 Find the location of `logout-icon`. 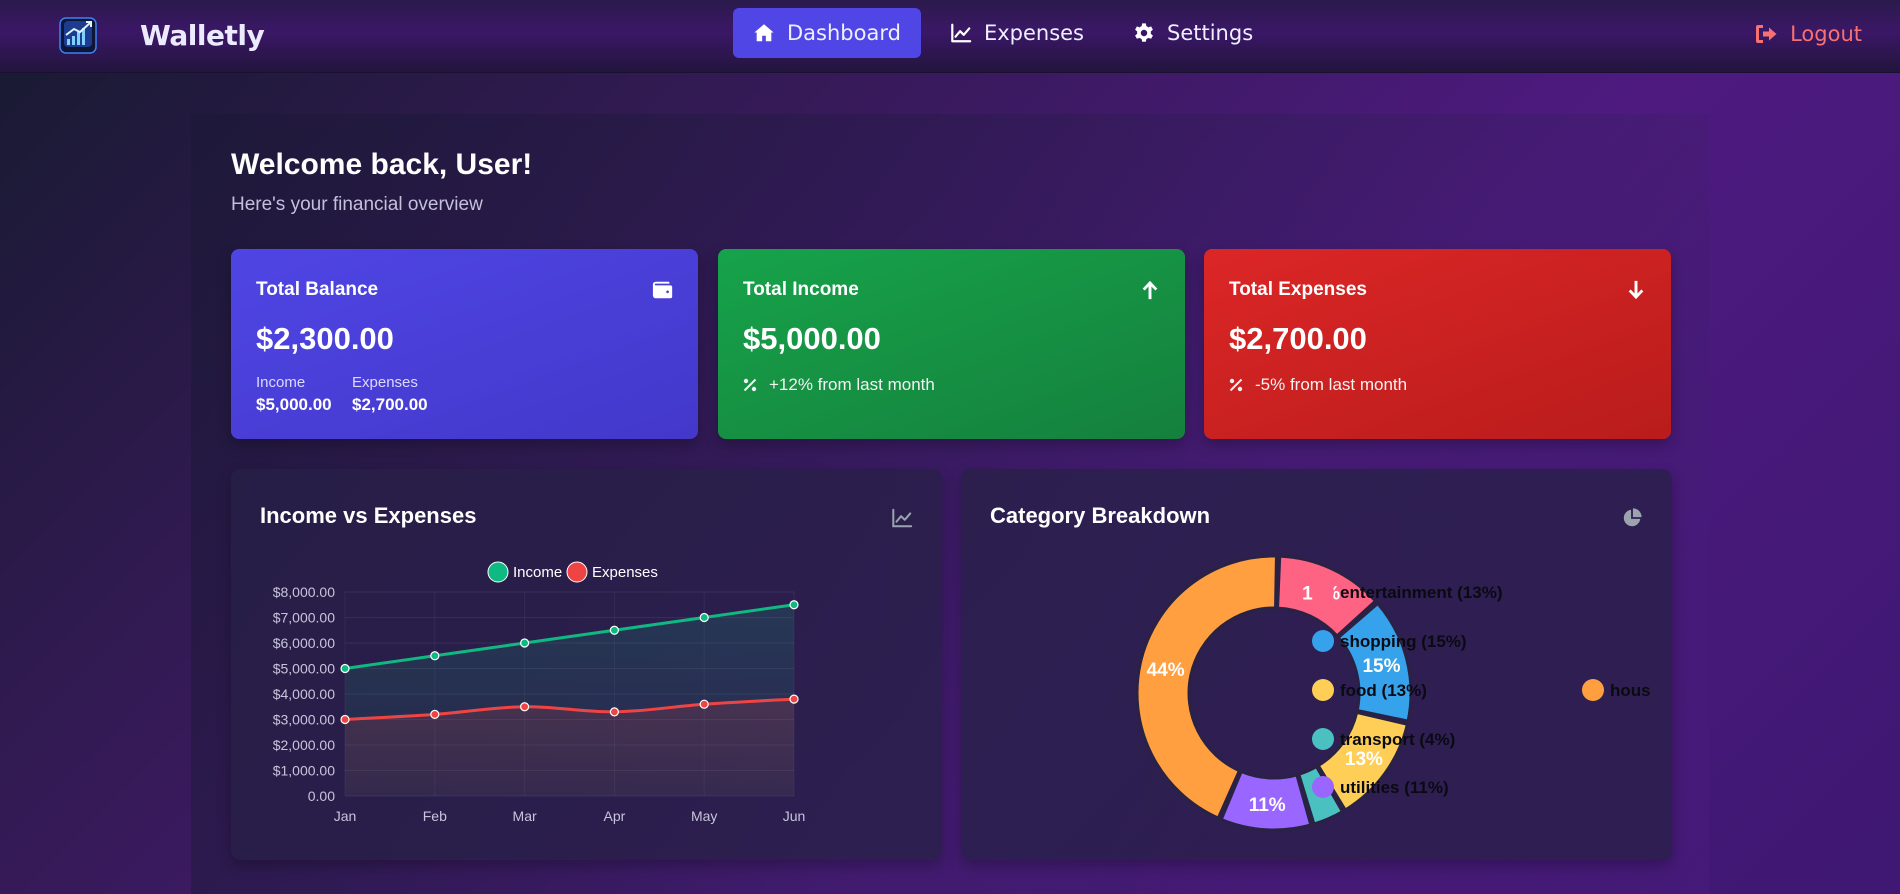

logout-icon is located at coordinates (1766, 34).